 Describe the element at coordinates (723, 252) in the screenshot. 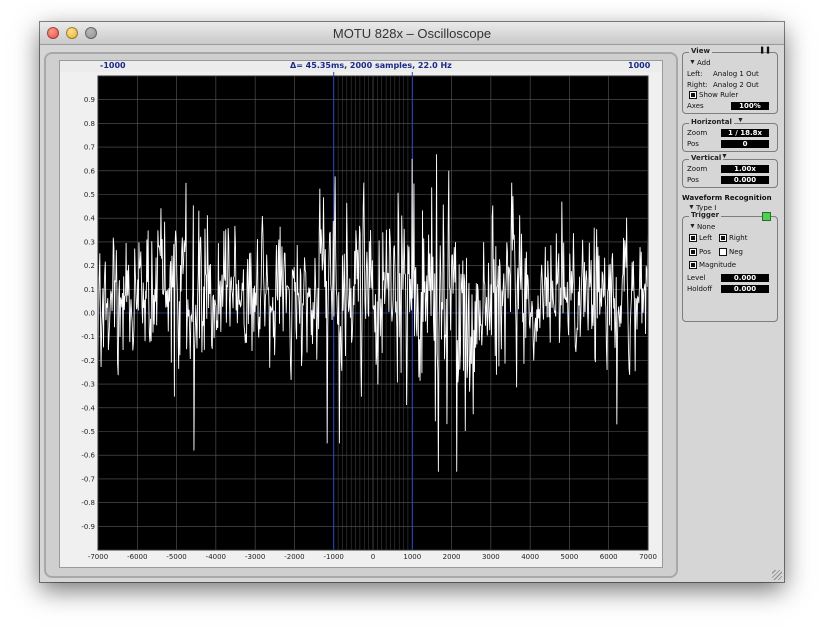

I see `trigger-neg-checkbox` at that location.